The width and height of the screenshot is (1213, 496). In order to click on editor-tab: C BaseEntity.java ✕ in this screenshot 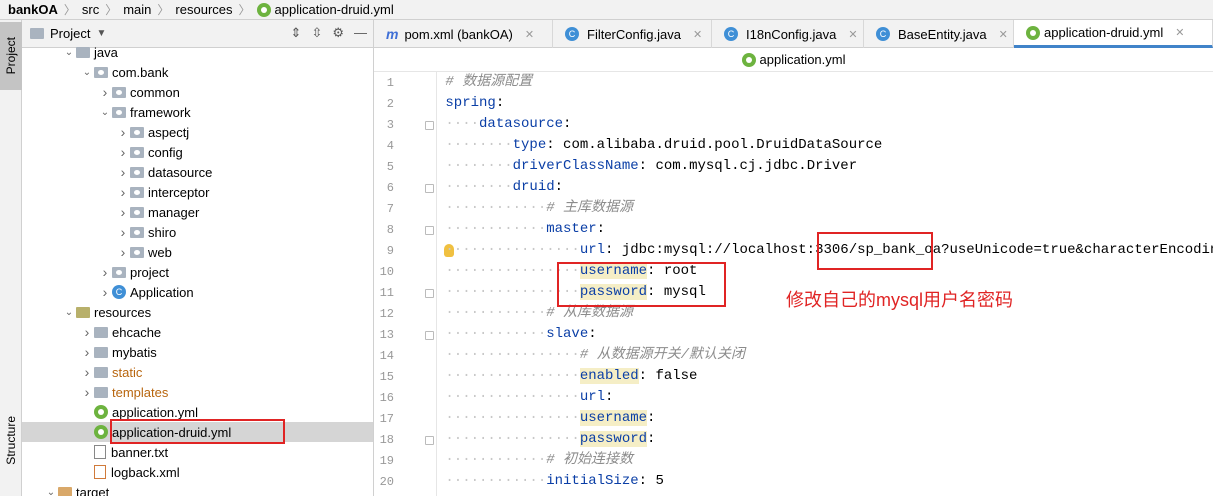, I will do `click(939, 34)`.